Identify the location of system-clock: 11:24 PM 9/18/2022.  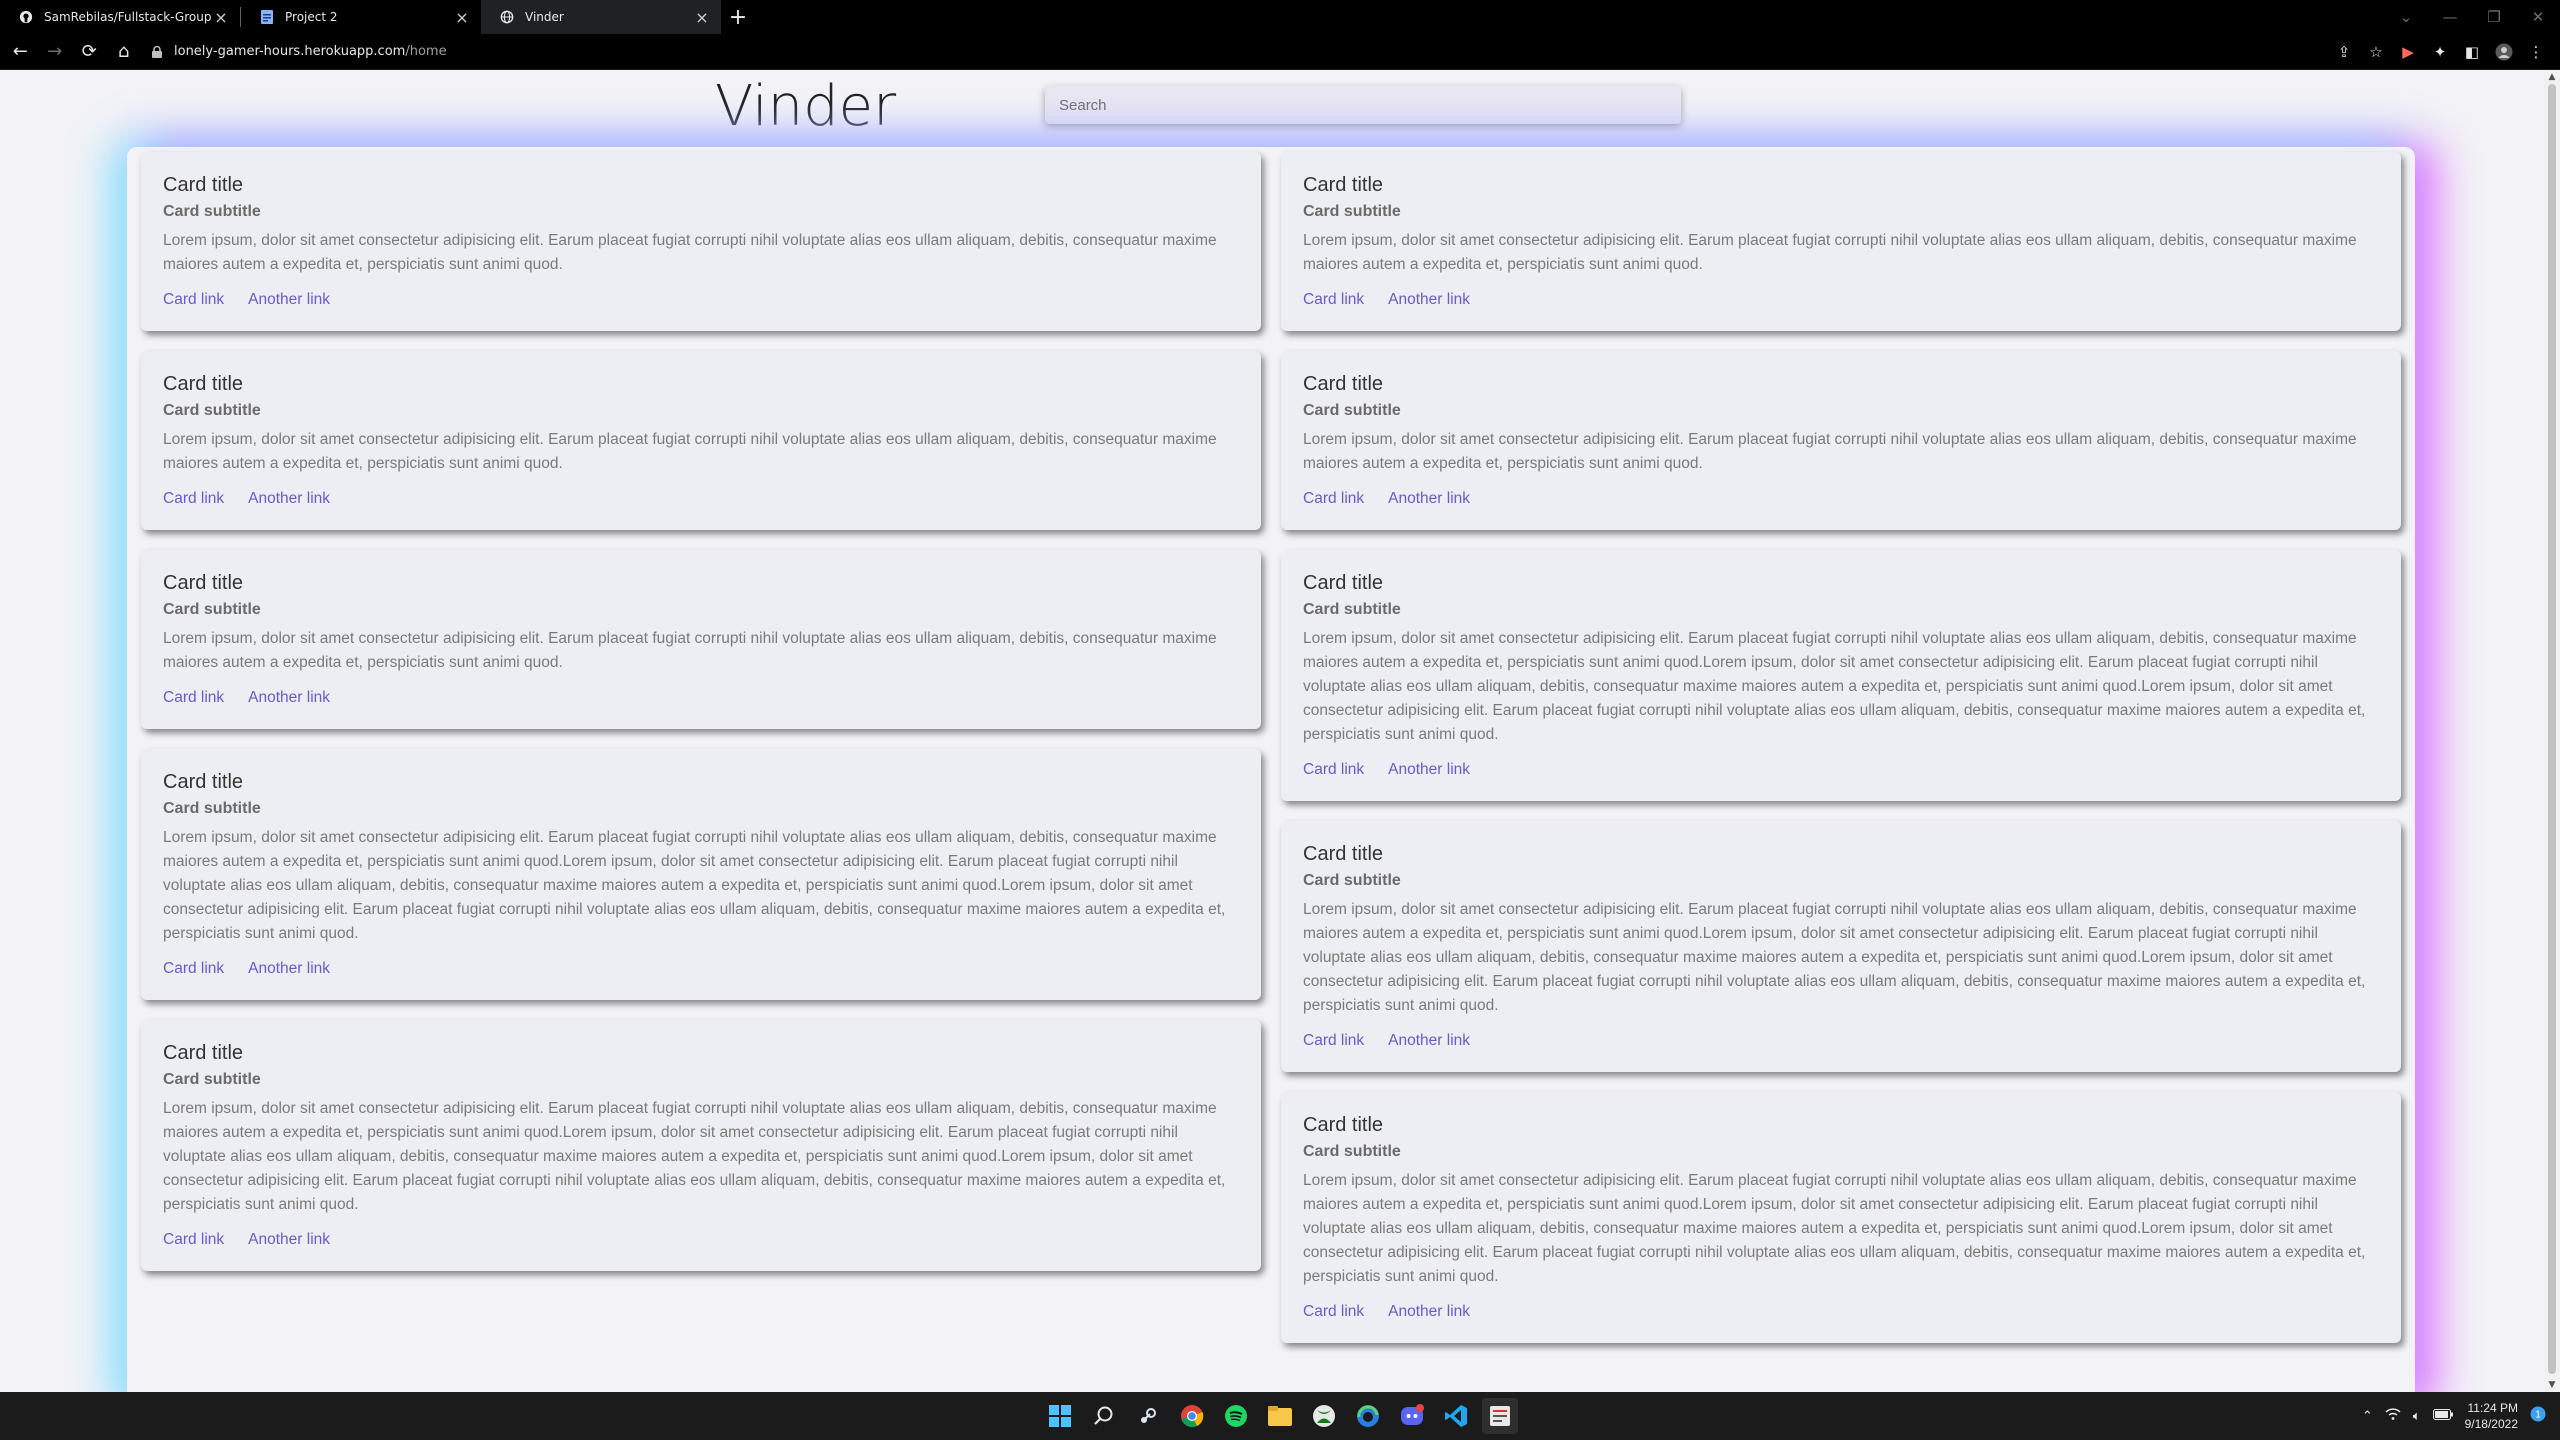
(2491, 1416).